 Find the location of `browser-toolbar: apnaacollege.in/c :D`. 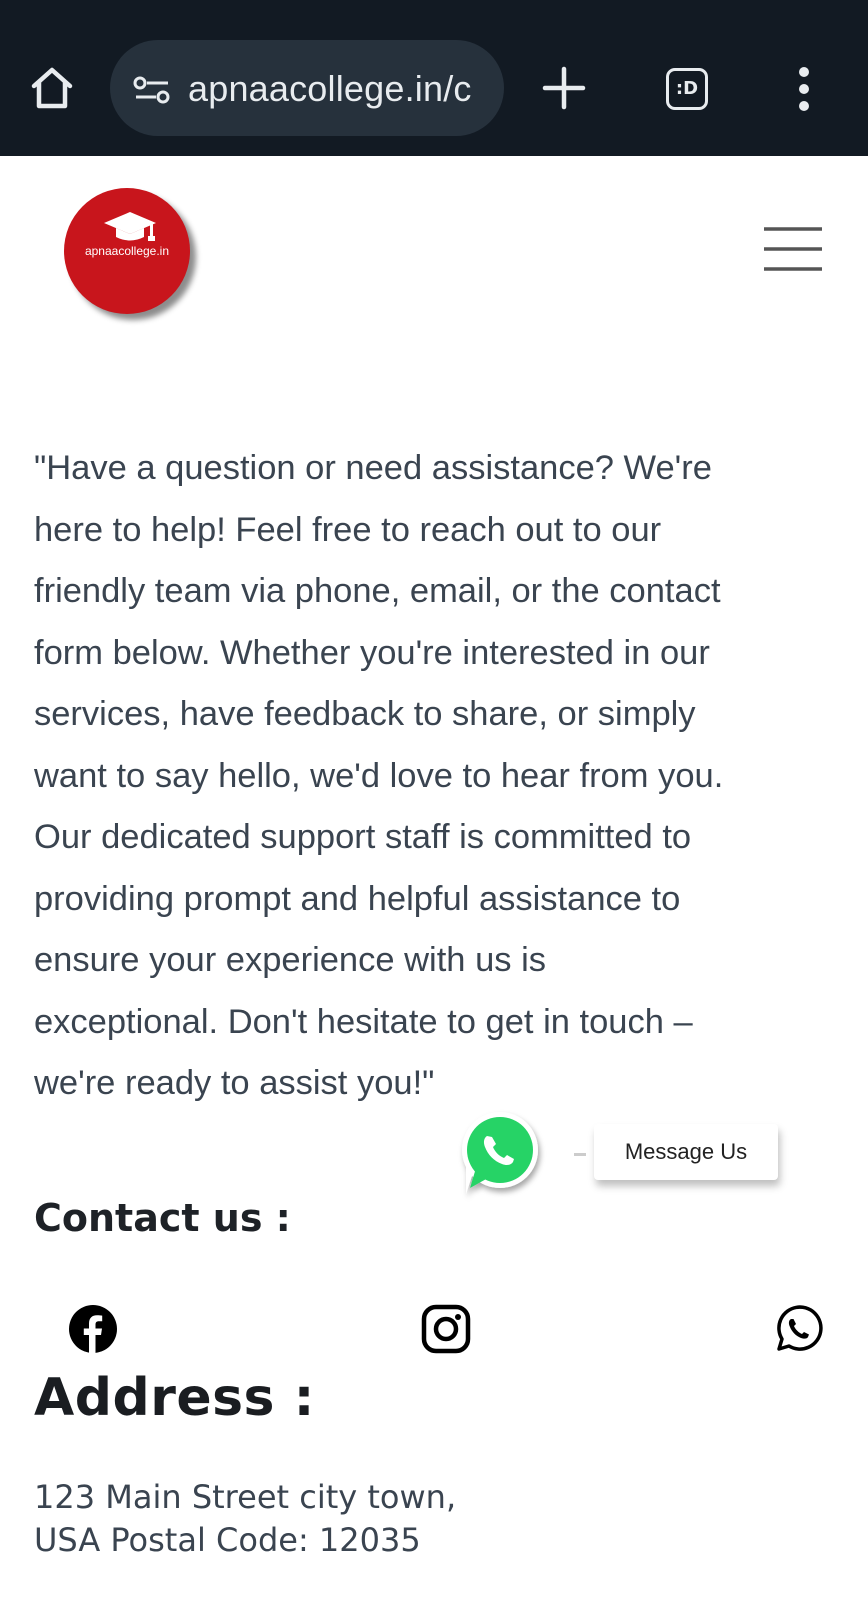

browser-toolbar: apnaacollege.in/c :D is located at coordinates (434, 78).